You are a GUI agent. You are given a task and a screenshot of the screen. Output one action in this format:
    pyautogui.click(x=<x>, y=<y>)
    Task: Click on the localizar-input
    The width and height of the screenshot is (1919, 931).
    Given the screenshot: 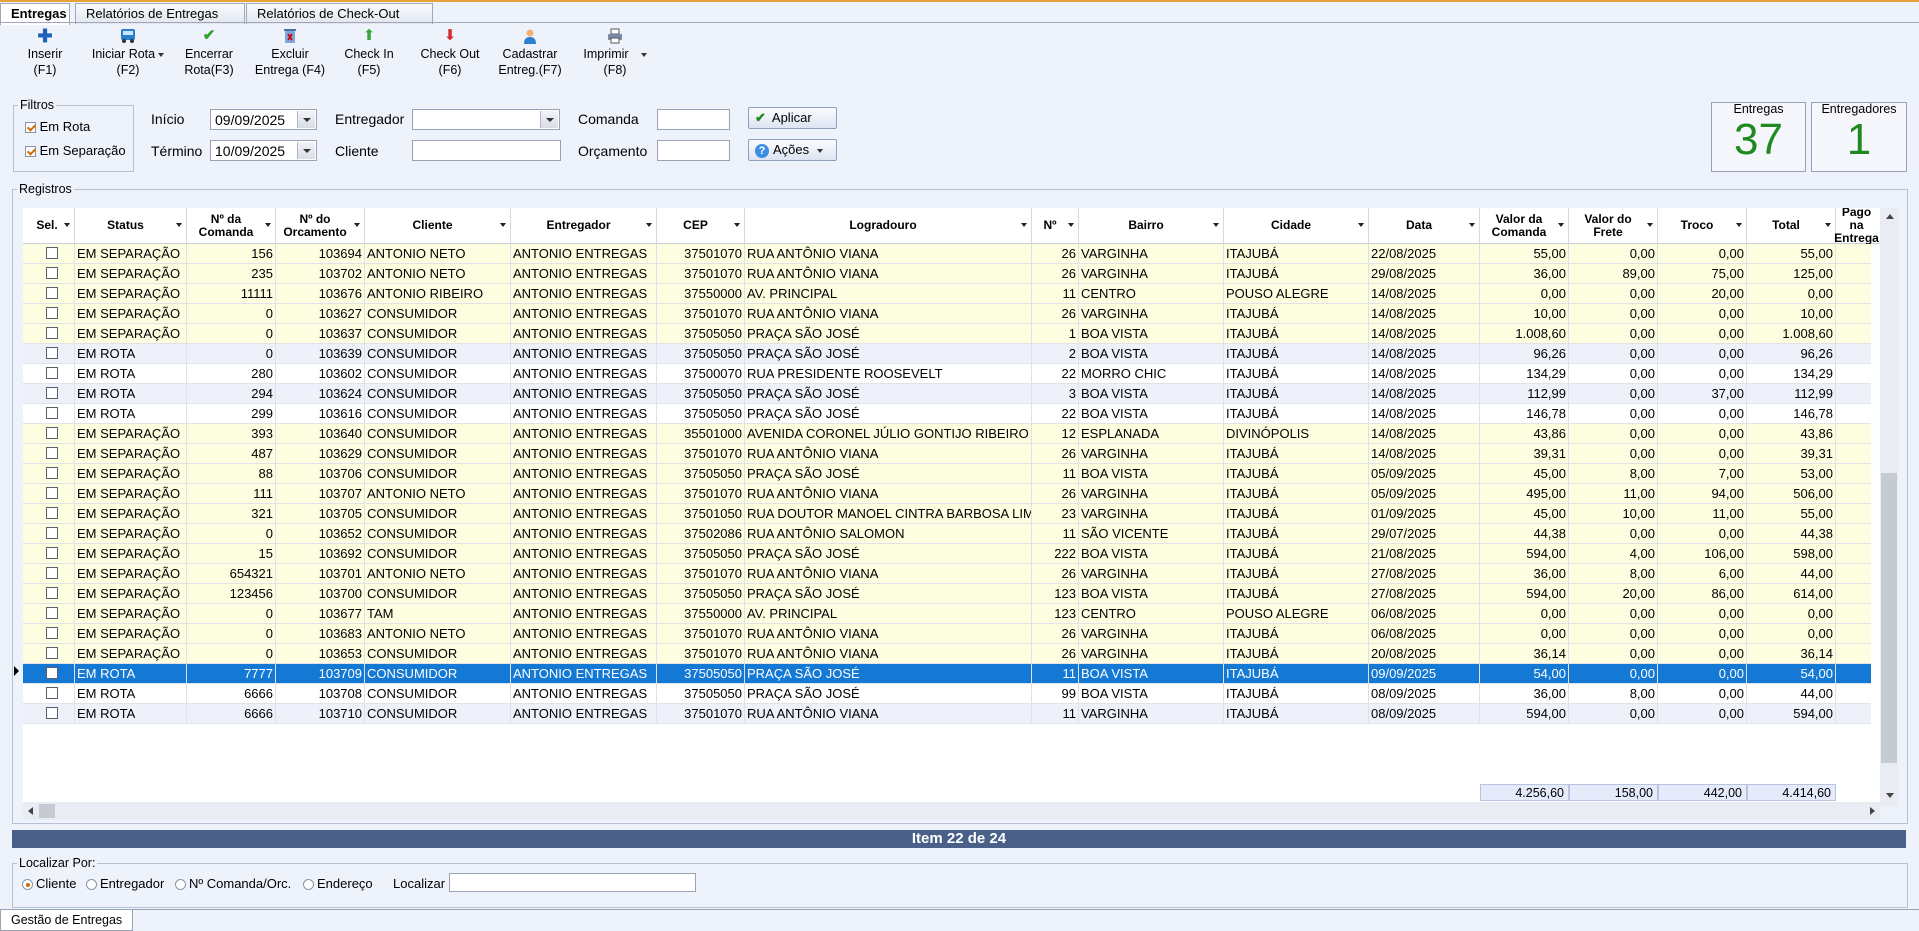 What is the action you would take?
    pyautogui.click(x=572, y=882)
    